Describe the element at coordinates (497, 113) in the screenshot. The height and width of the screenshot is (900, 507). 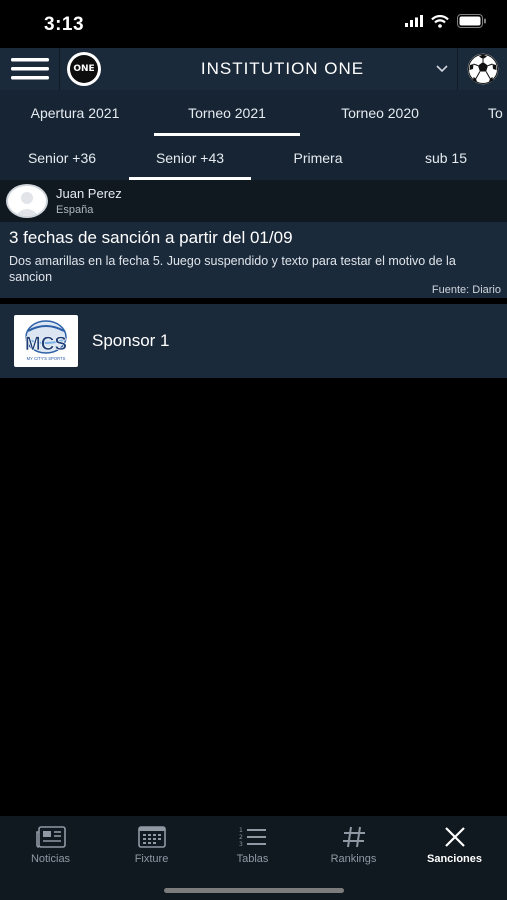
I see `tab-partial: To` at that location.